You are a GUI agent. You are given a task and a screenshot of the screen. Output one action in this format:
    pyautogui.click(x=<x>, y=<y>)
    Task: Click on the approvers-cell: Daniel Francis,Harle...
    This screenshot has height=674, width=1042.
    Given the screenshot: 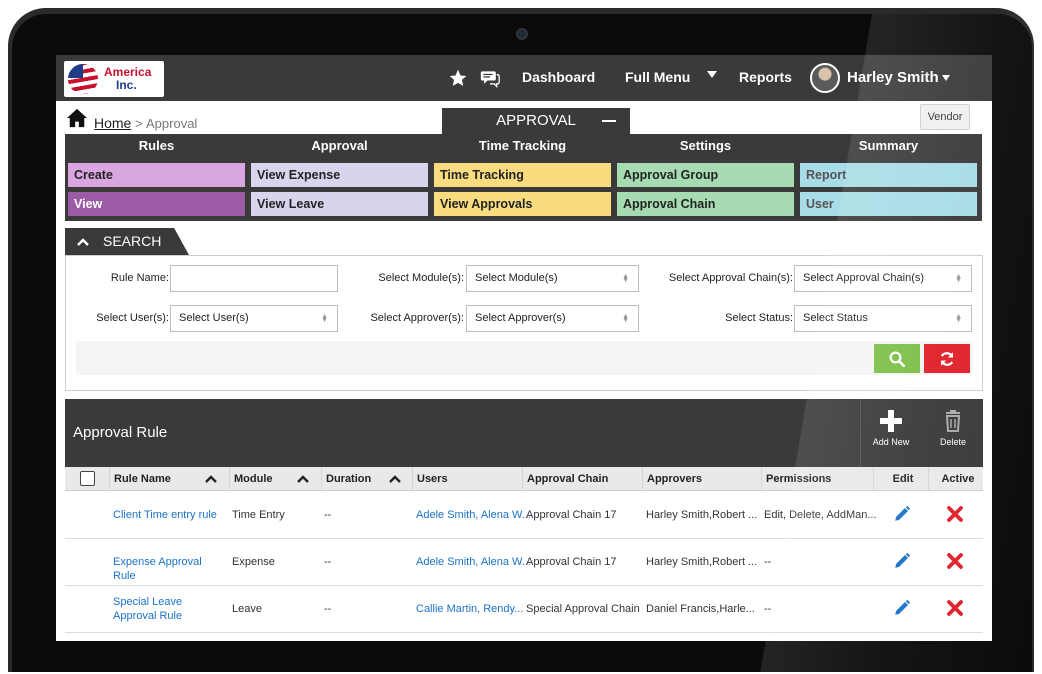 What is the action you would take?
    pyautogui.click(x=700, y=609)
    